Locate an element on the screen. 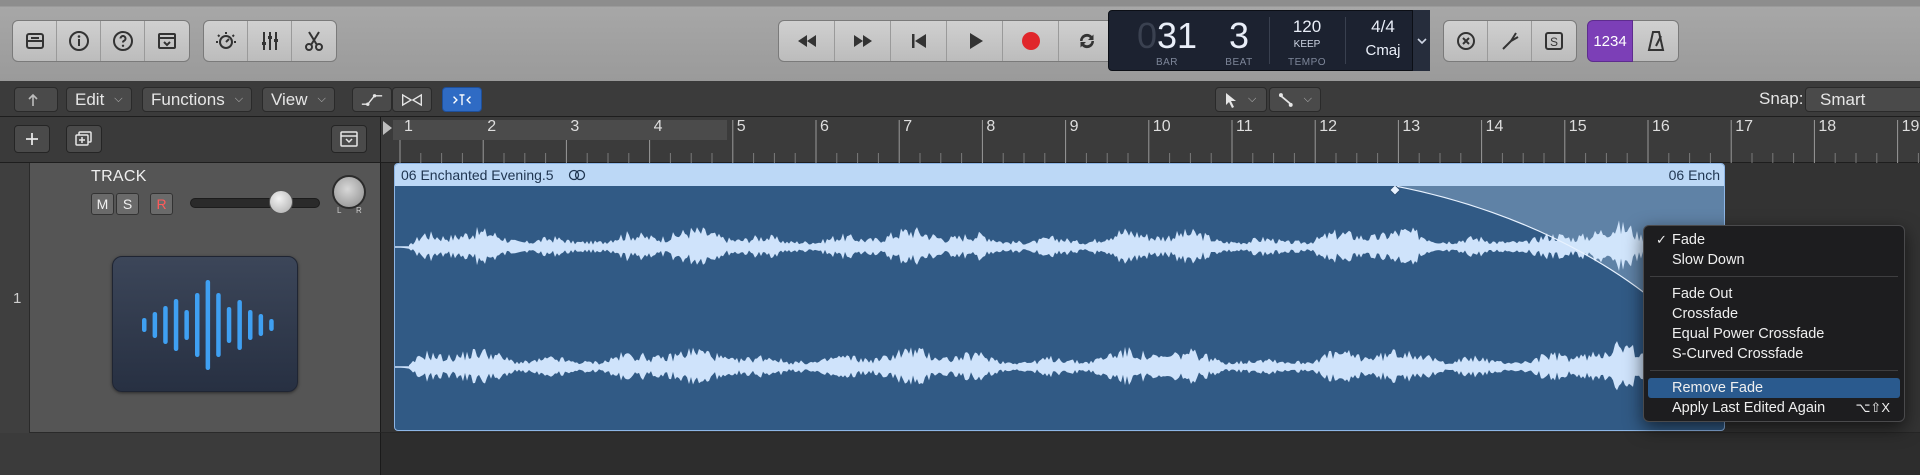 This screenshot has width=1920, height=475. pan-right-label: R is located at coordinates (359, 210).